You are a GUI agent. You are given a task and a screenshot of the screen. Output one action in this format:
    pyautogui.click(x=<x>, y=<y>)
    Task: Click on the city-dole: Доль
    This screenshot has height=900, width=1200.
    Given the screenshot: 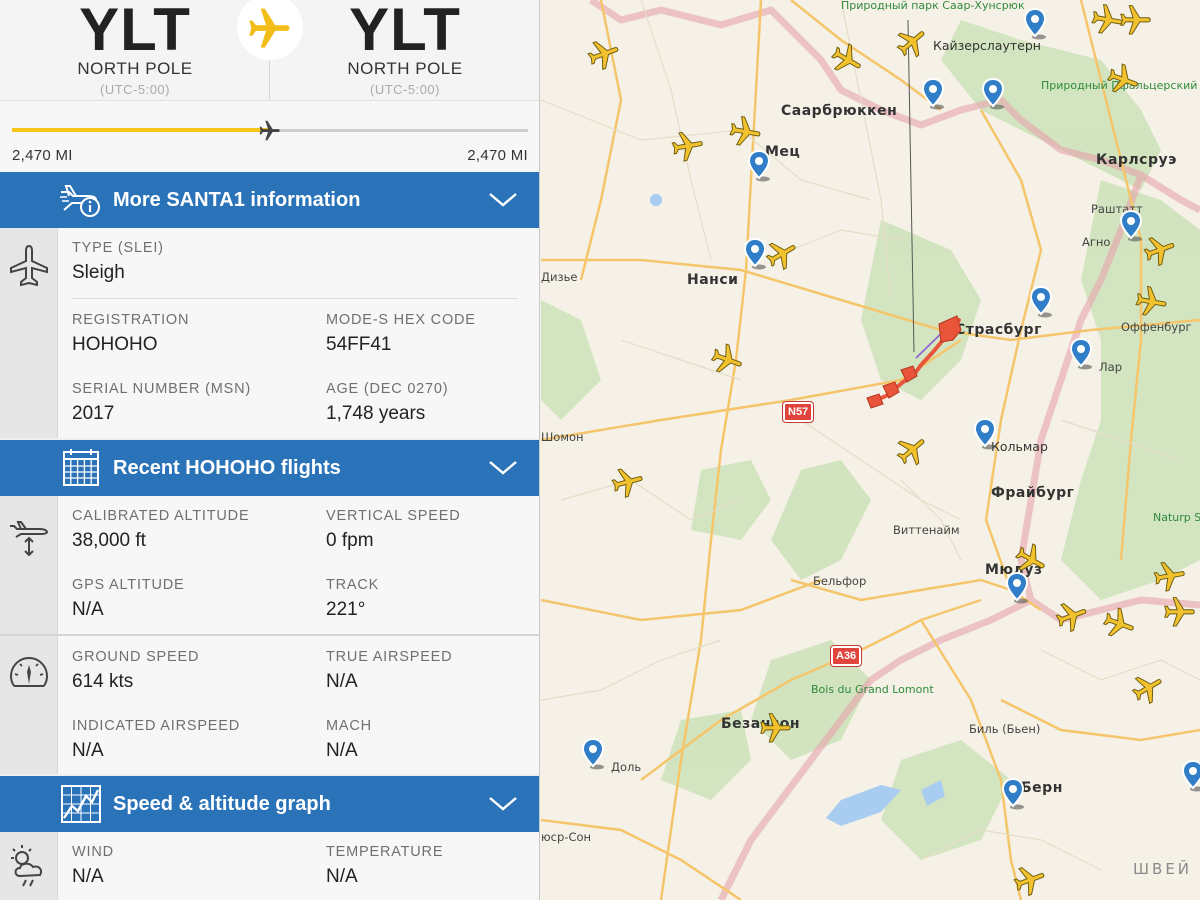 What is the action you would take?
    pyautogui.click(x=626, y=767)
    